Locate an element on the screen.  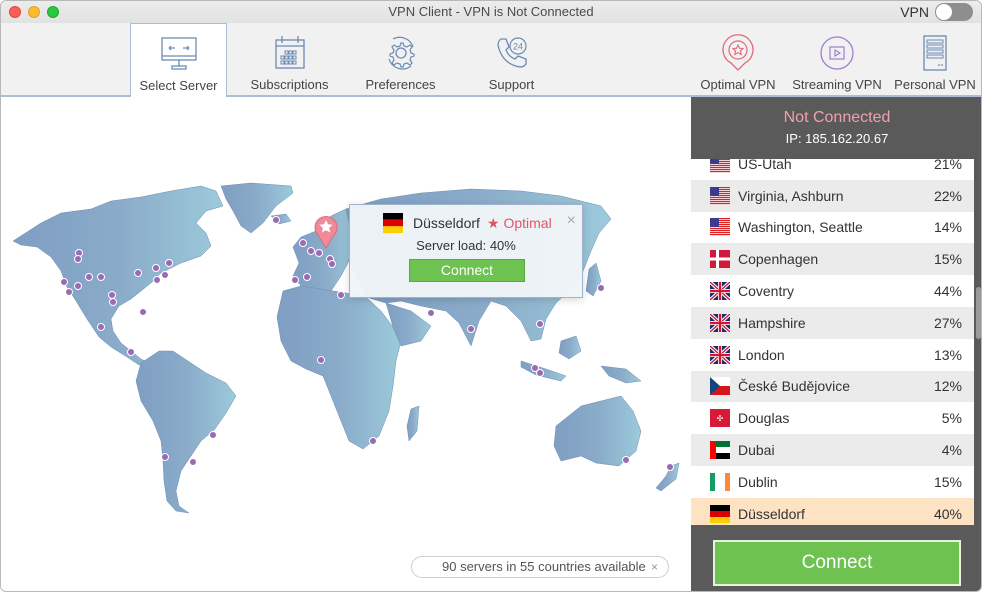
window-title: VPN Client - VPN is Not Connected is located at coordinates (491, 11).